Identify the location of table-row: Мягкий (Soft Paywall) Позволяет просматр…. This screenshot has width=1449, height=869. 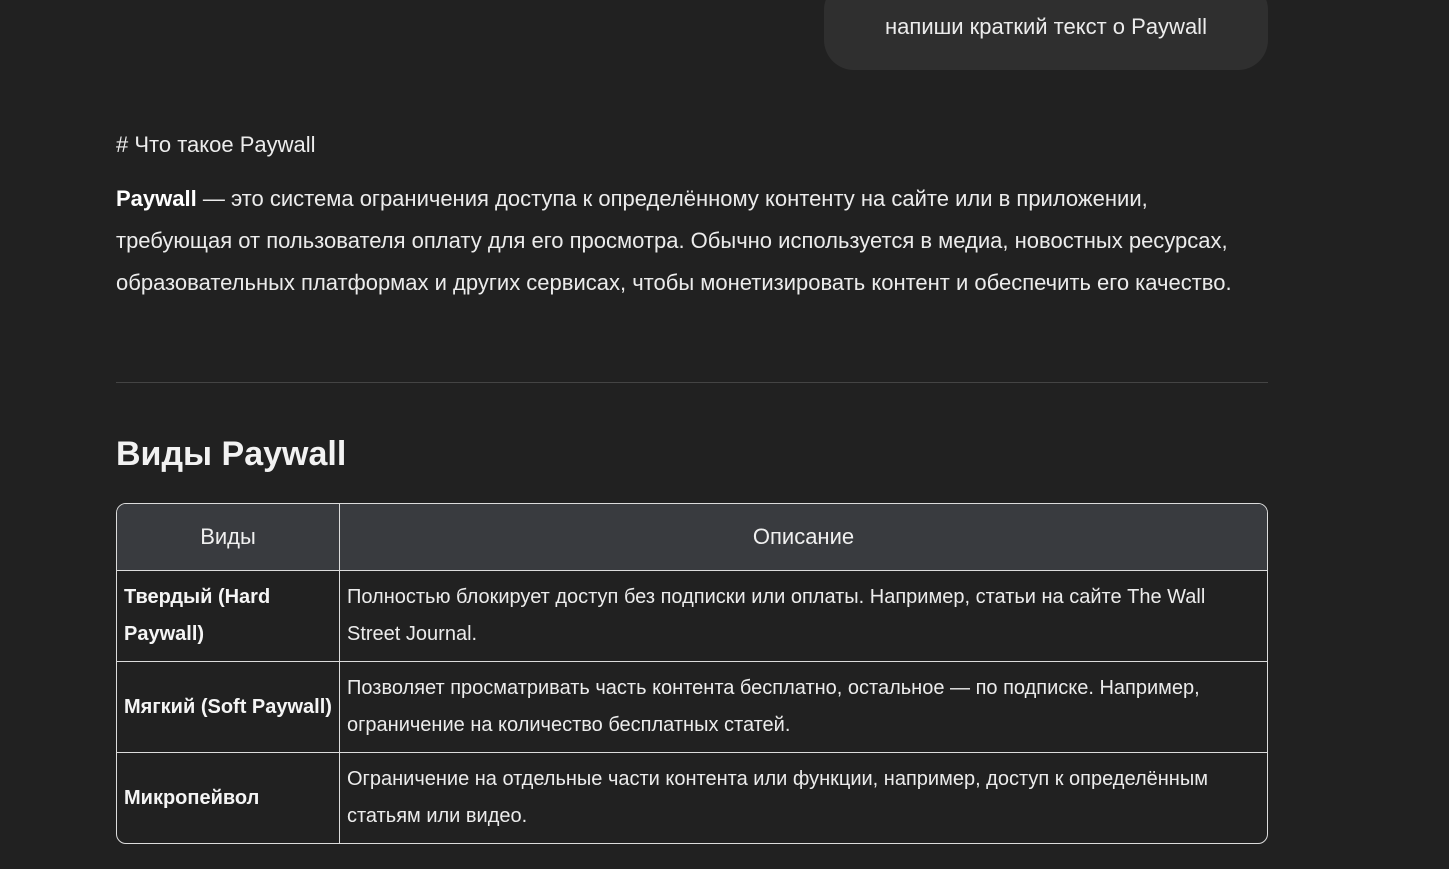
(692, 707).